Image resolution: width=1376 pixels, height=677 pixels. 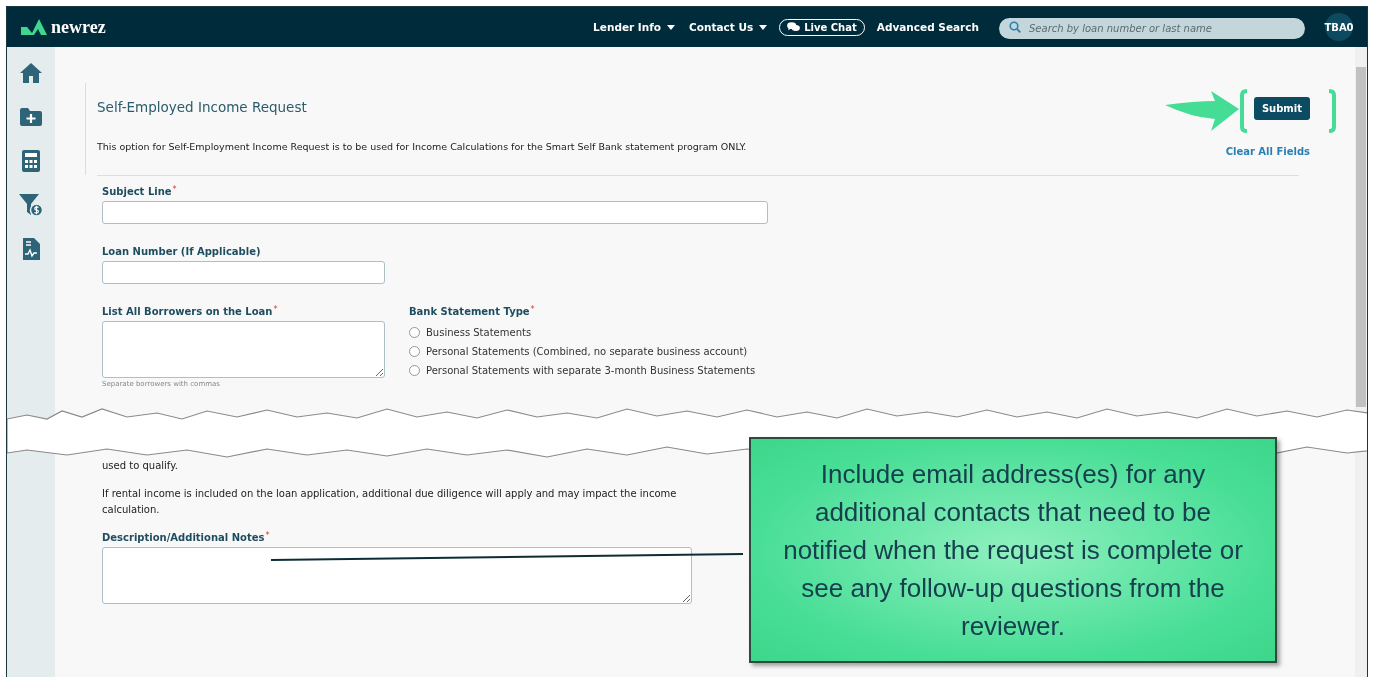 What do you see at coordinates (390, 502) in the screenshot?
I see `rental-note: If rental income is included on the loan application, additional due diligence will apply and may impact the income calculation.` at bounding box center [390, 502].